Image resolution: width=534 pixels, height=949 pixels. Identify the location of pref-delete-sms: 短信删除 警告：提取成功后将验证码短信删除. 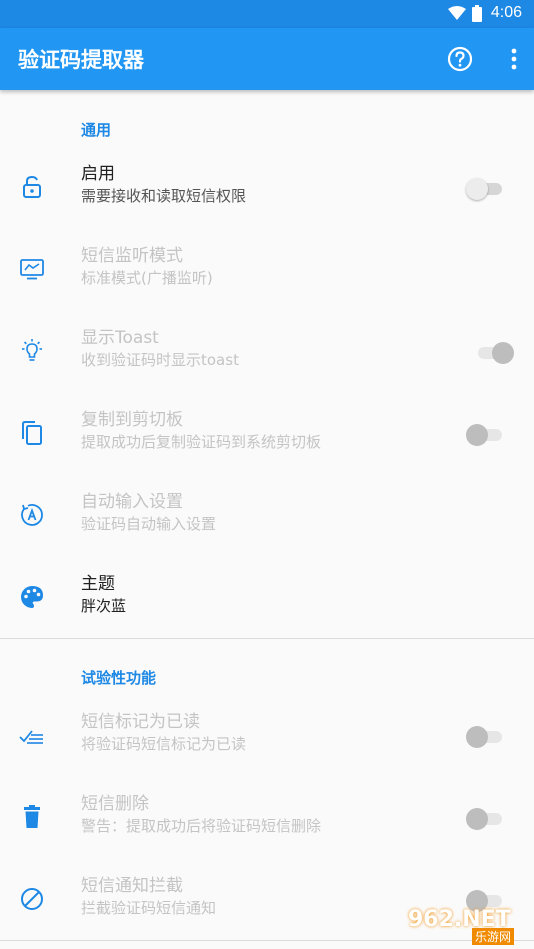
(267, 818).